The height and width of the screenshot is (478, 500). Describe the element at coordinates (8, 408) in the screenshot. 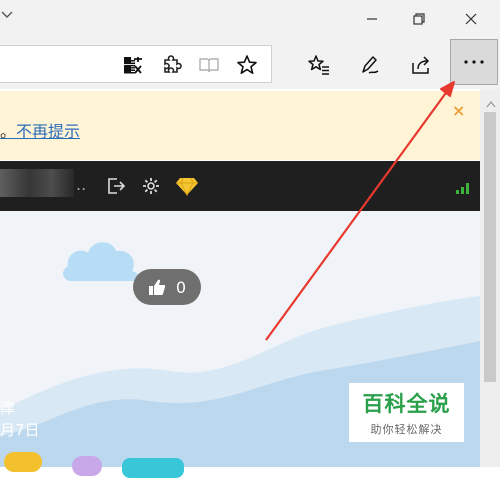

I see `location-fragment: 津` at that location.